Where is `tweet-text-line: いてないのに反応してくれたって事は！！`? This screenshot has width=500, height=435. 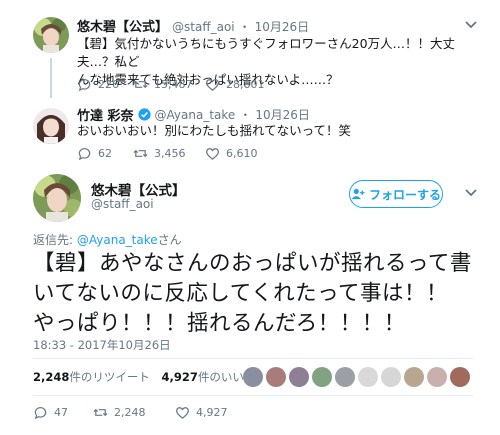
tweet-text-line: いてないのに反応してくれたって事は！！ is located at coordinates (240, 293).